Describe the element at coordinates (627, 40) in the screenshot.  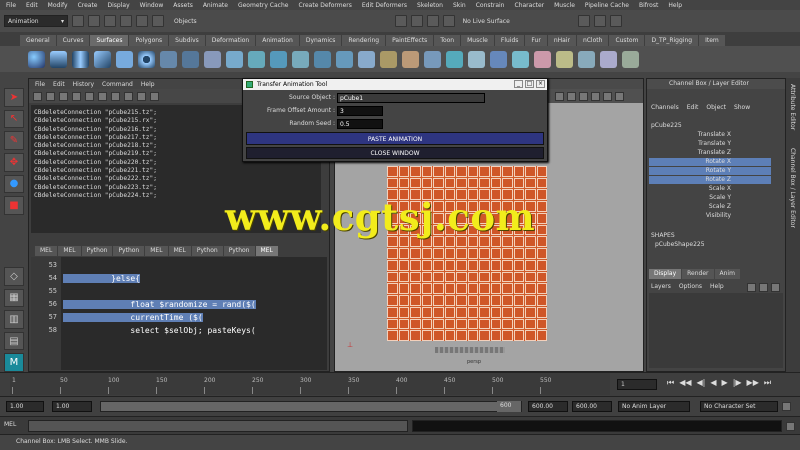
I see `shelf-tab: Custom` at that location.